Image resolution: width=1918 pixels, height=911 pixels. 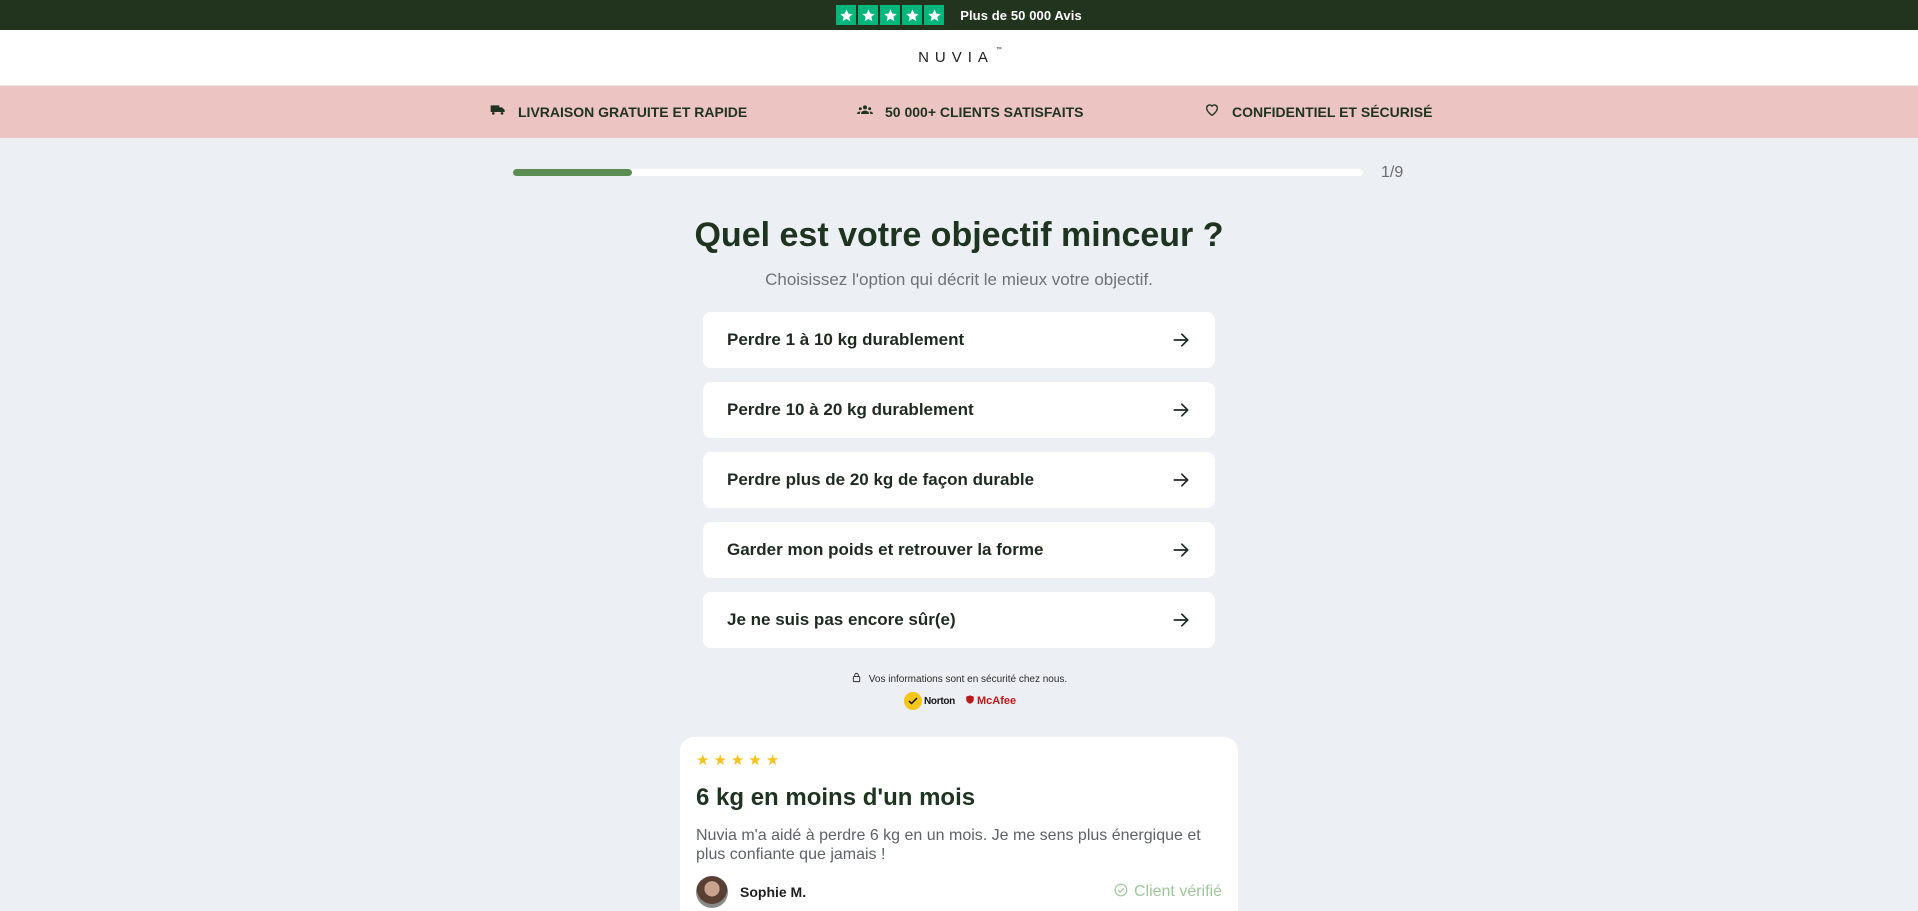 I want to click on answer-option-label: Garder mon poids et retrouver la forme, so click(x=885, y=549).